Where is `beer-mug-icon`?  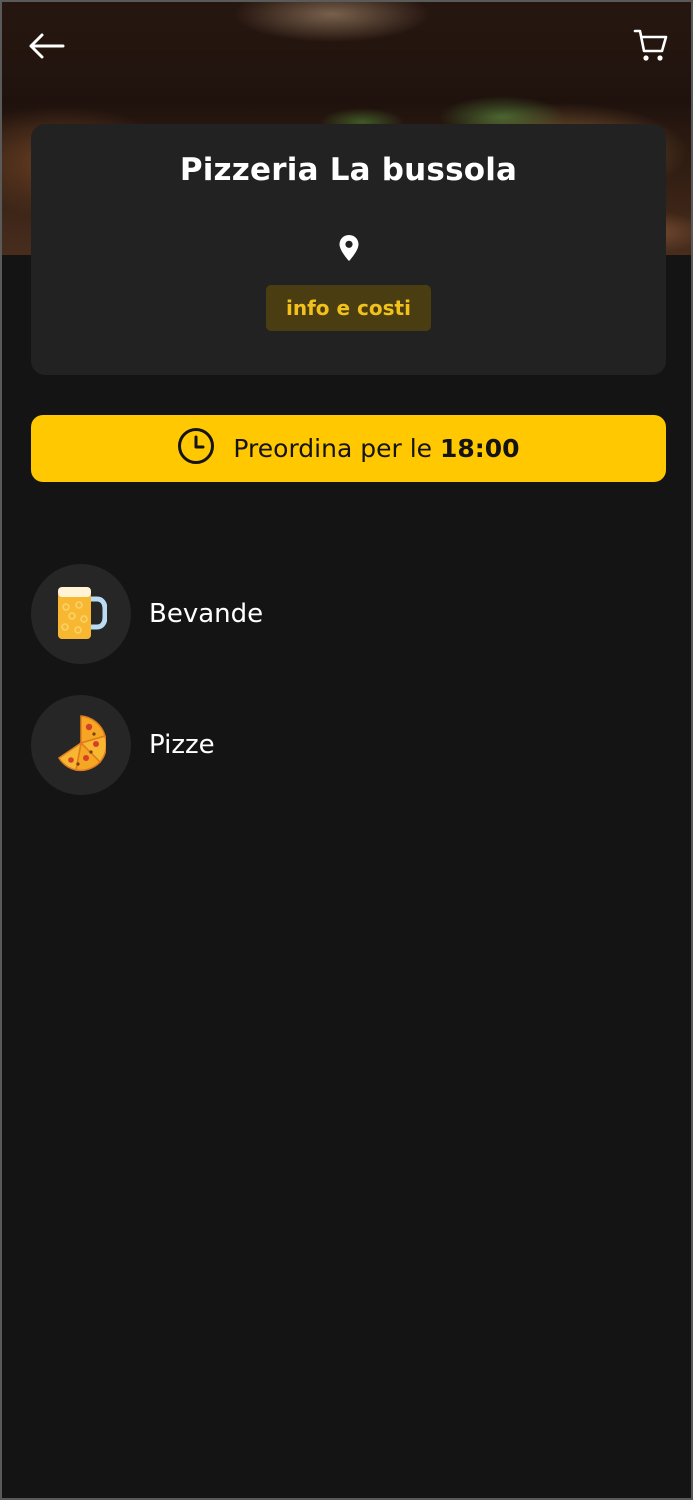
beer-mug-icon is located at coordinates (81, 614).